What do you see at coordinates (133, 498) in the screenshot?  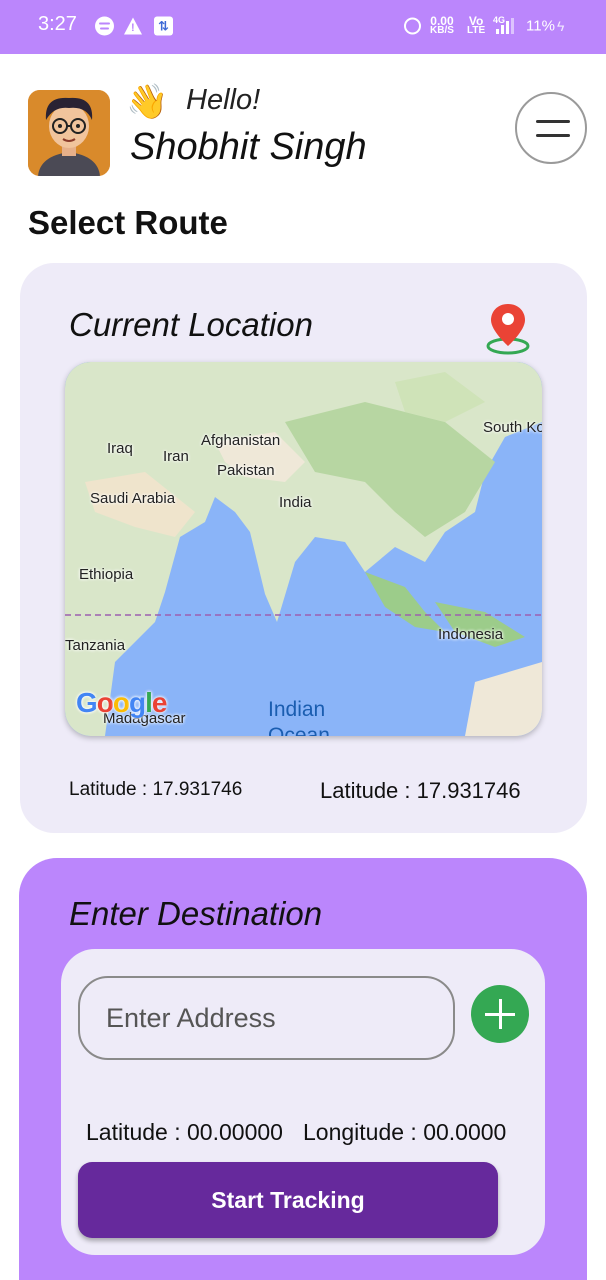 I see `map-label: Saudi Arabia` at bounding box center [133, 498].